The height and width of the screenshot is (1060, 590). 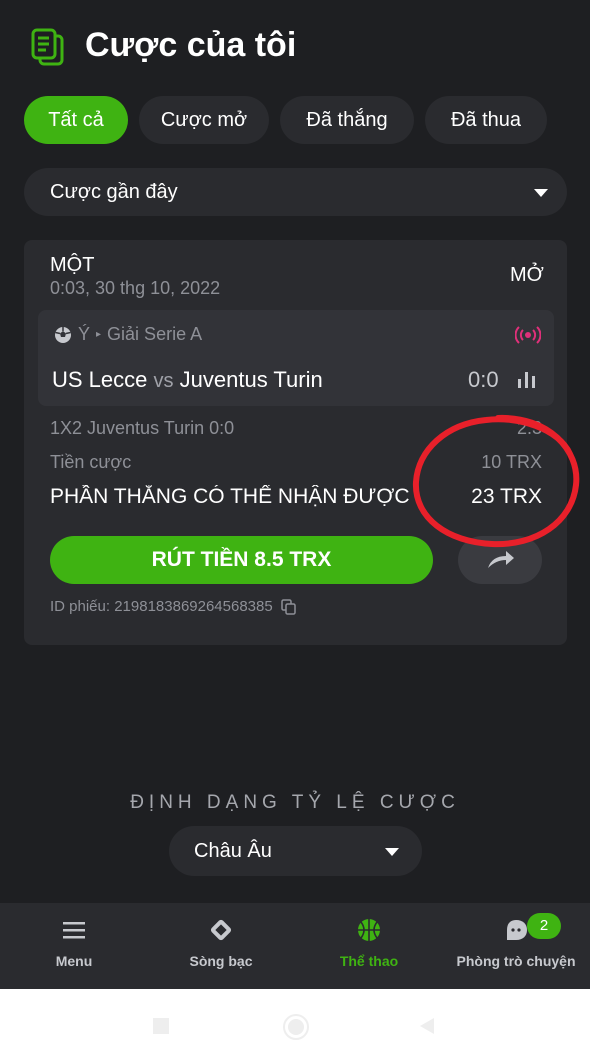 What do you see at coordinates (369, 930) in the screenshot?
I see `basketball-icon` at bounding box center [369, 930].